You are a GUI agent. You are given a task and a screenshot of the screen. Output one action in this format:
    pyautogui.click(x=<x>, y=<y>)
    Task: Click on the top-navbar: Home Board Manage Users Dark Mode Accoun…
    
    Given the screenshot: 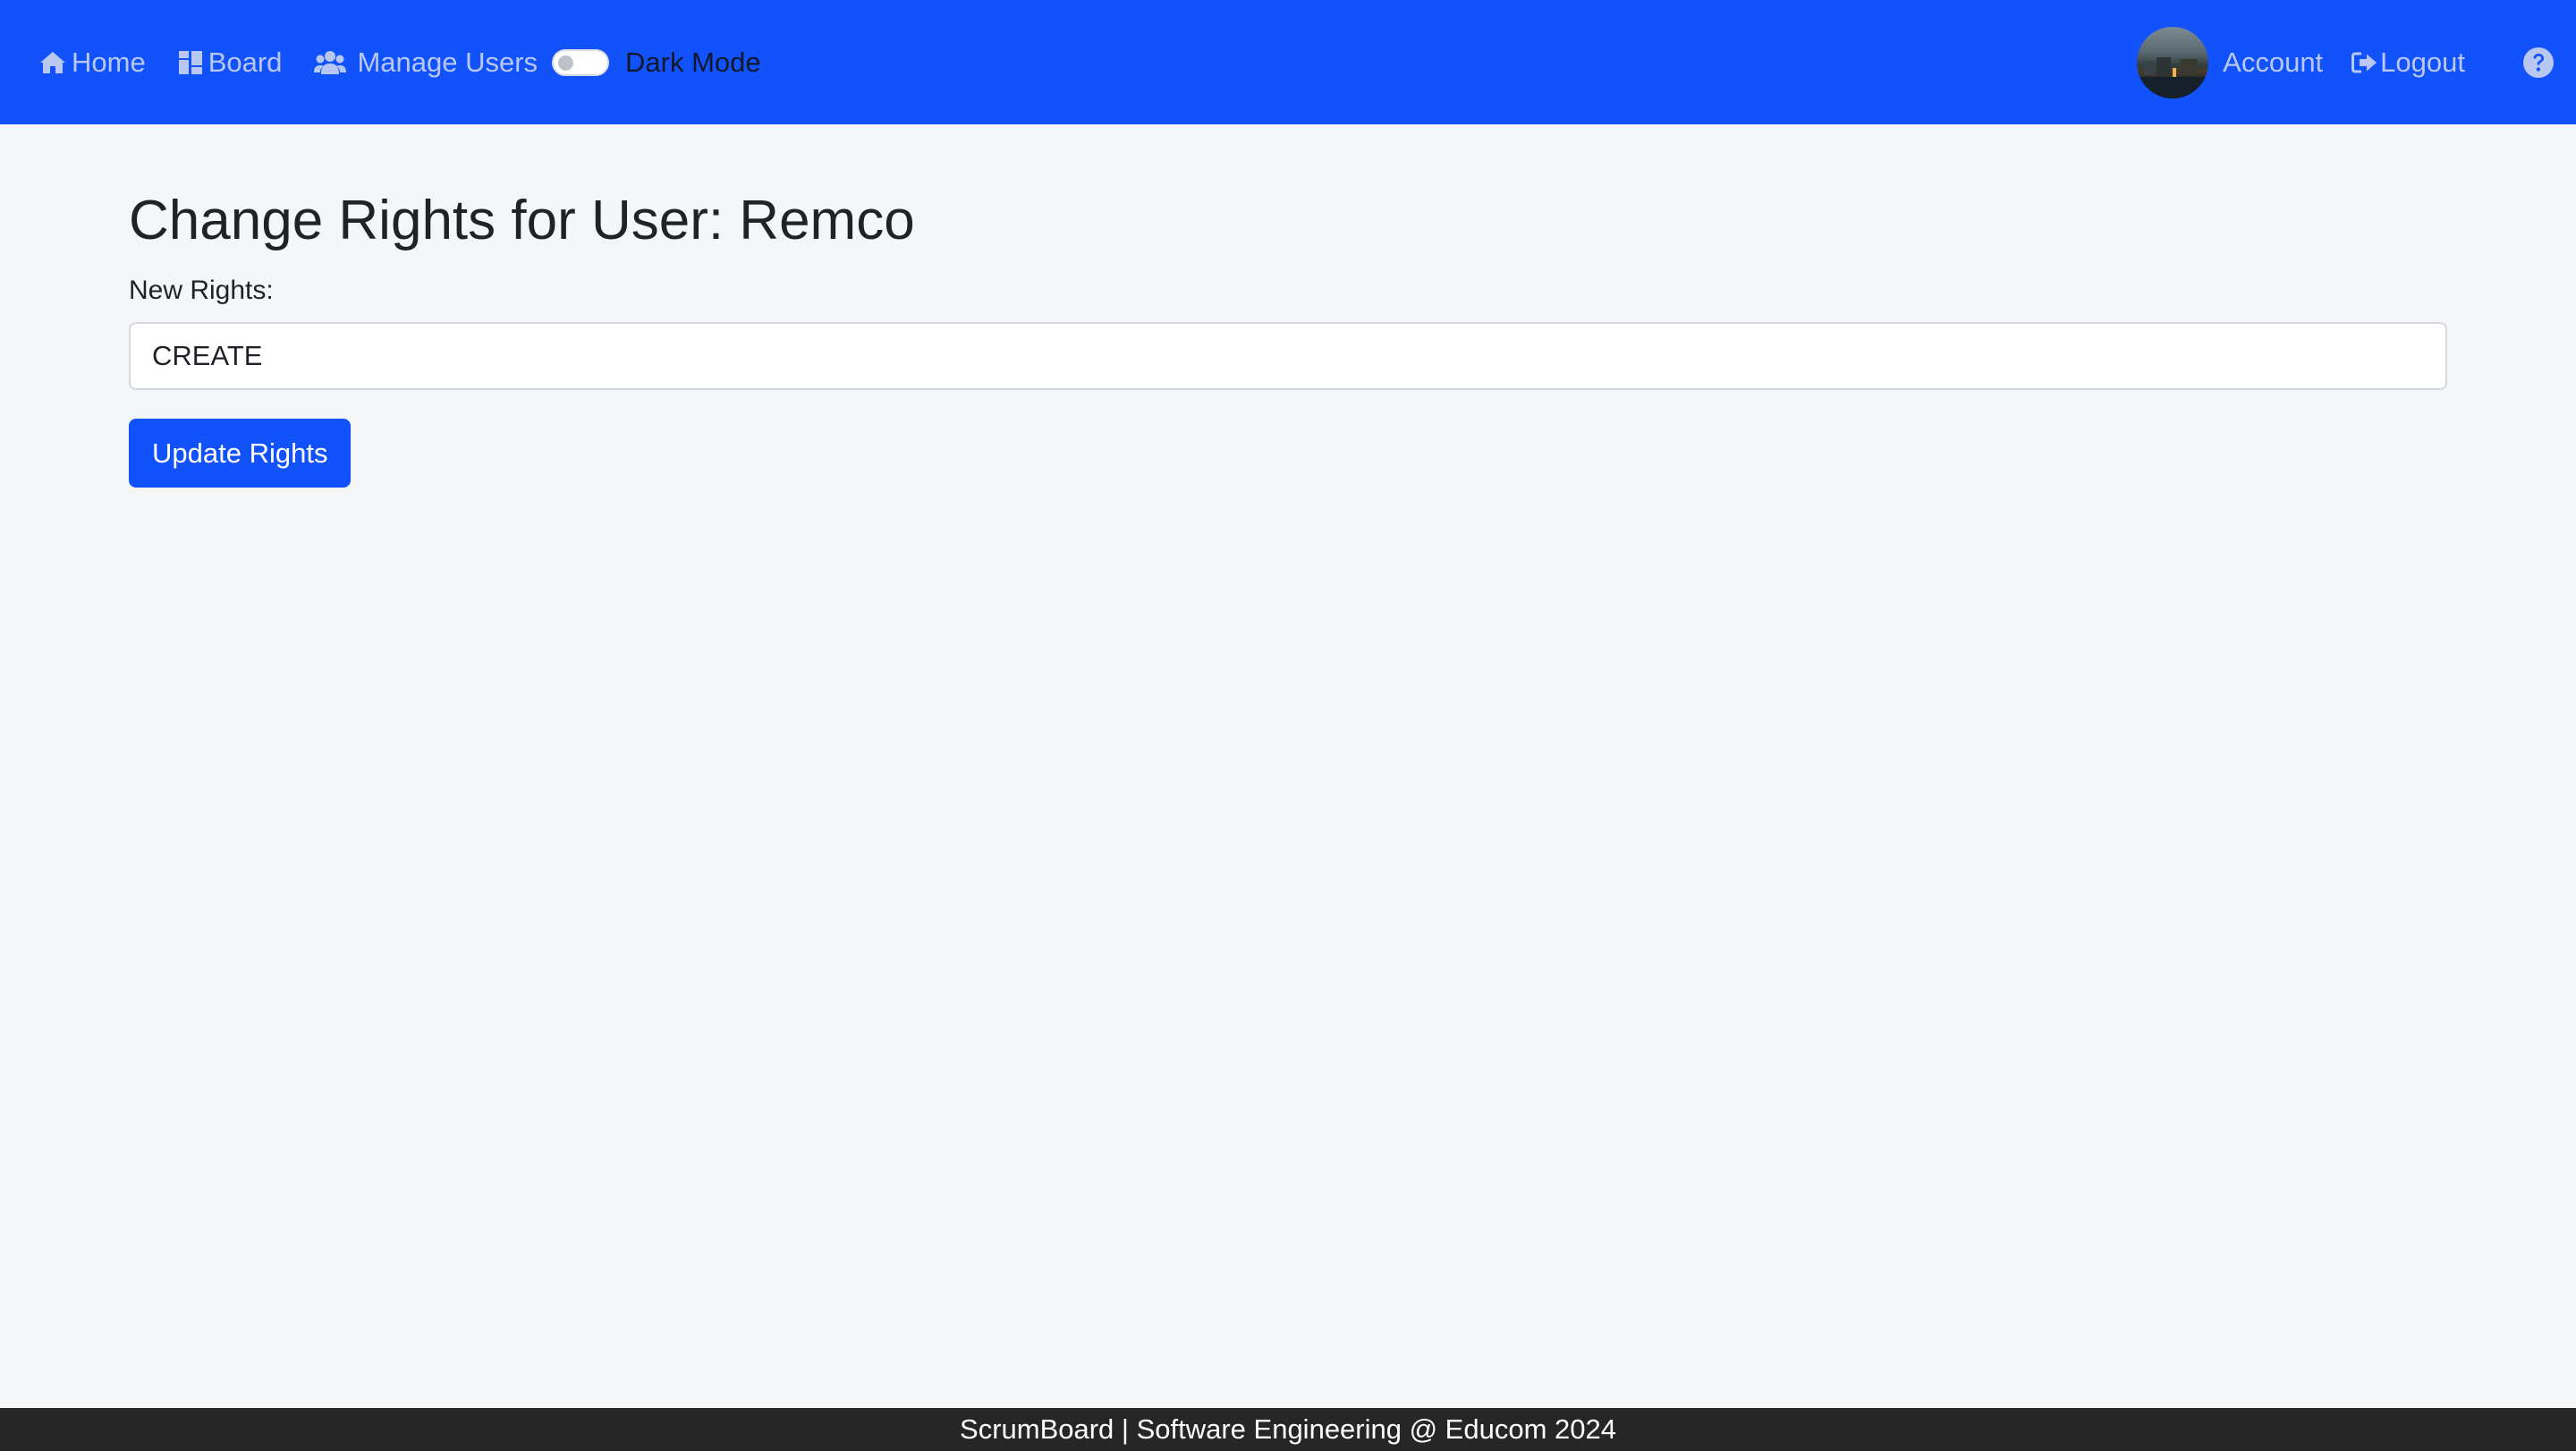 What is the action you would take?
    pyautogui.click(x=1288, y=62)
    